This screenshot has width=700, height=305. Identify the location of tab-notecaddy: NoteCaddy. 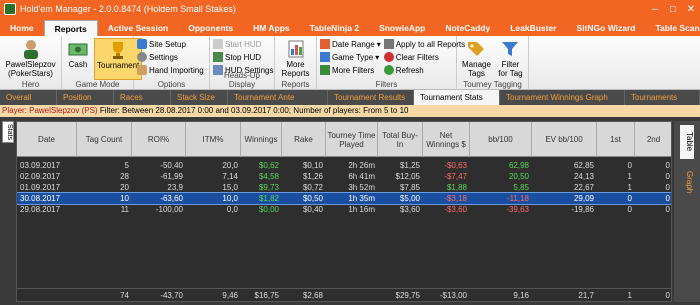
(467, 28).